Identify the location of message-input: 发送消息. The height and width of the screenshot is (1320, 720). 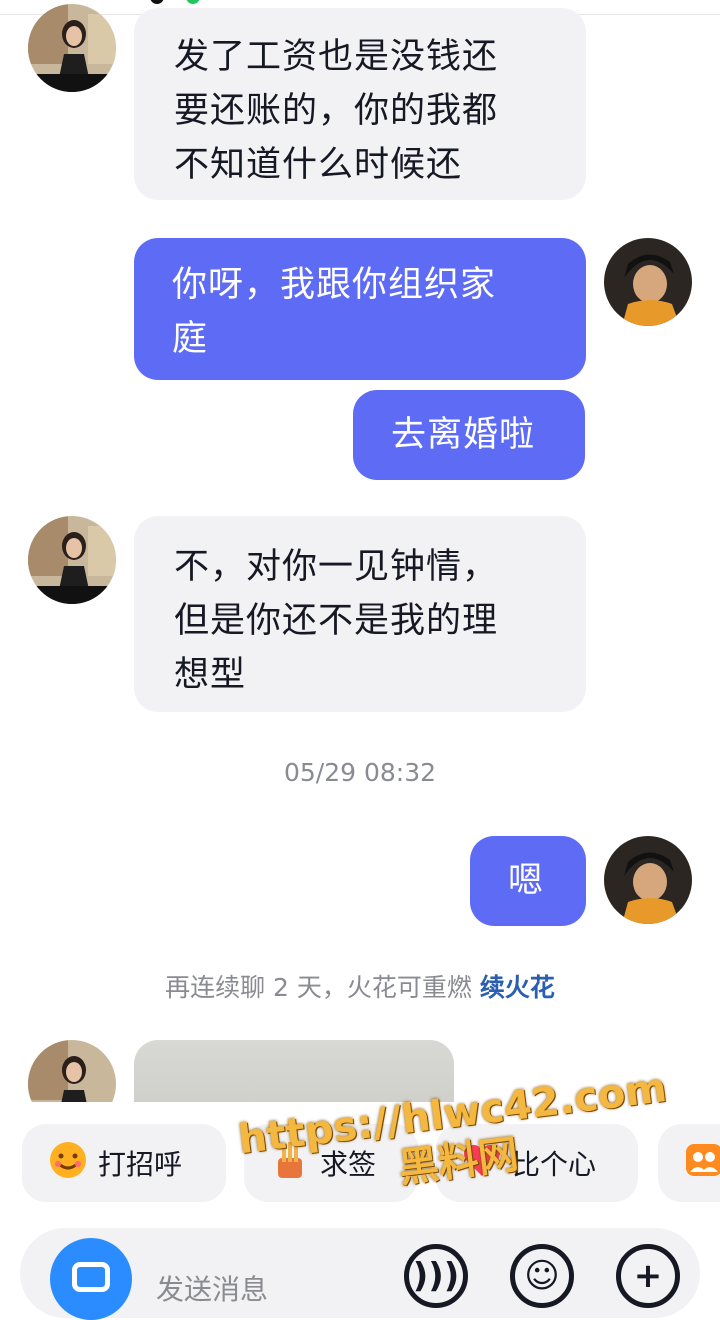
(212, 1288).